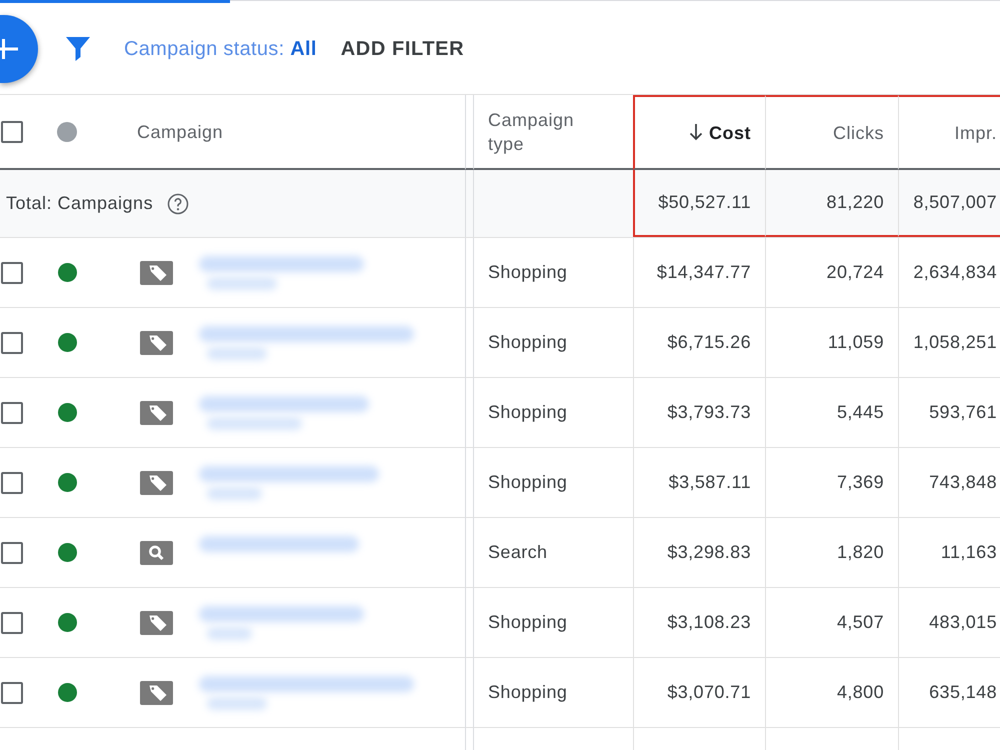 This screenshot has height=750, width=1000. What do you see at coordinates (699, 413) in the screenshot?
I see `table-cell: $3,793.73` at bounding box center [699, 413].